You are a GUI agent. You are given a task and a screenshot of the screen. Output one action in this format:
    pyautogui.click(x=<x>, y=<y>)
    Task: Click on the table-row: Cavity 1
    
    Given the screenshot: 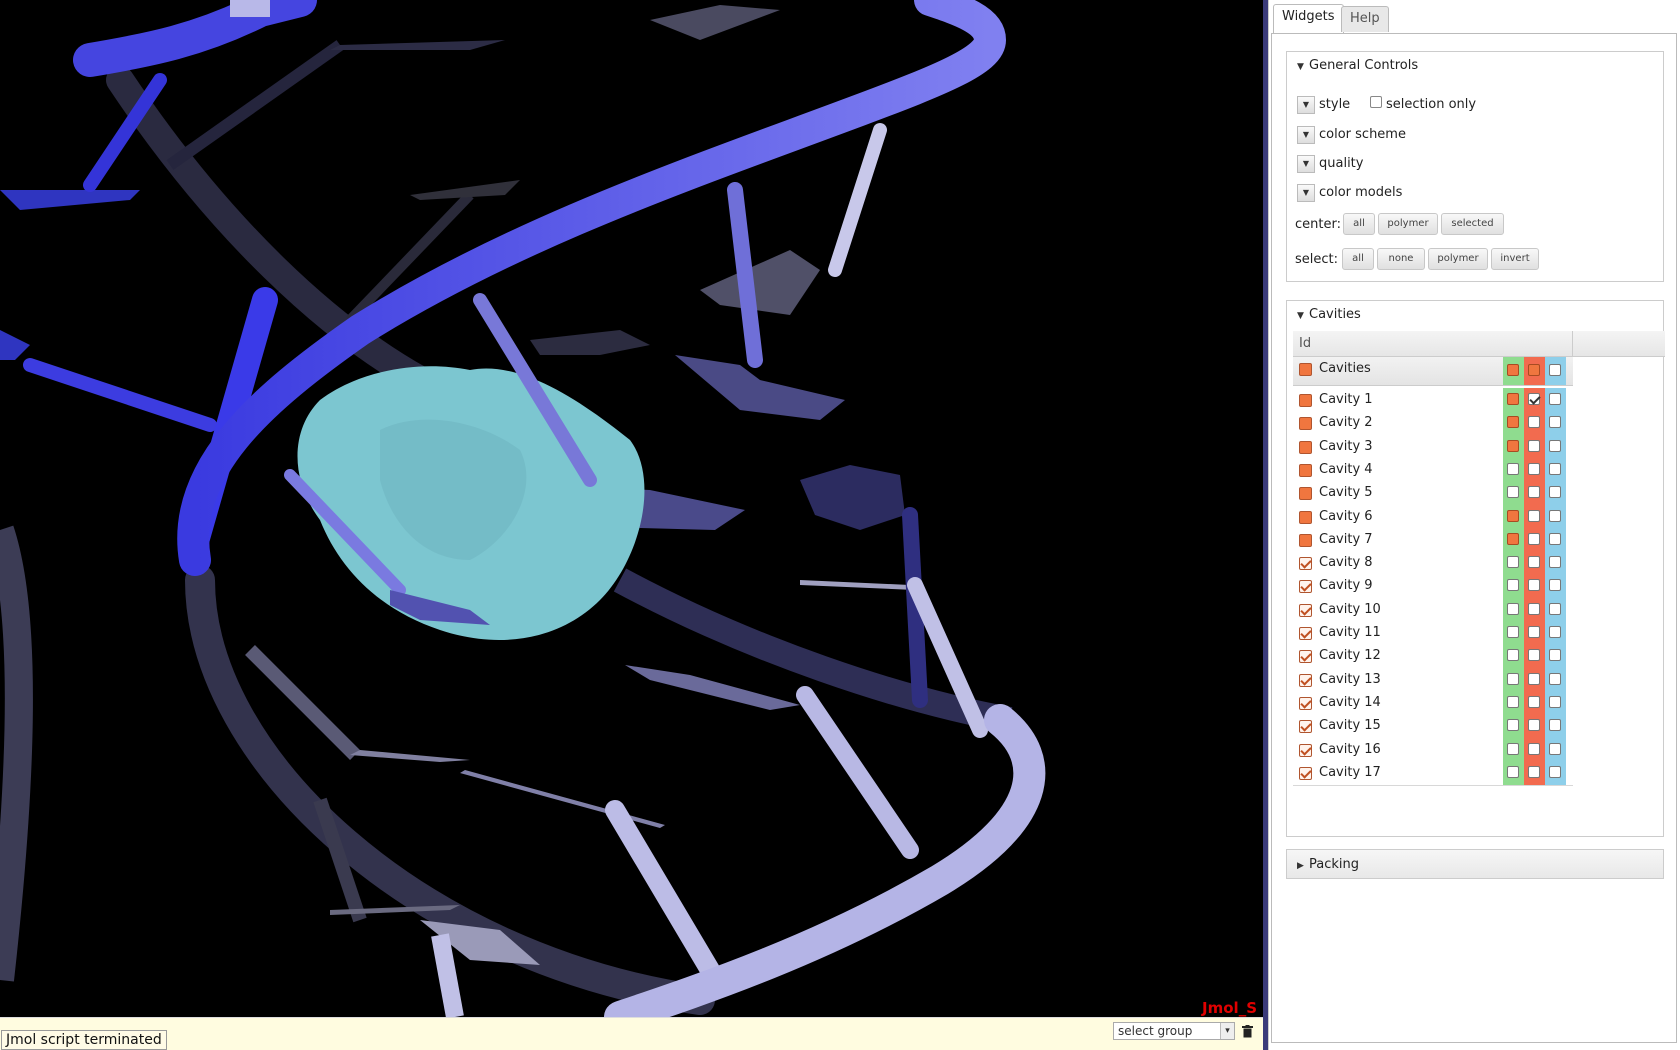 What is the action you would take?
    pyautogui.click(x=1433, y=400)
    